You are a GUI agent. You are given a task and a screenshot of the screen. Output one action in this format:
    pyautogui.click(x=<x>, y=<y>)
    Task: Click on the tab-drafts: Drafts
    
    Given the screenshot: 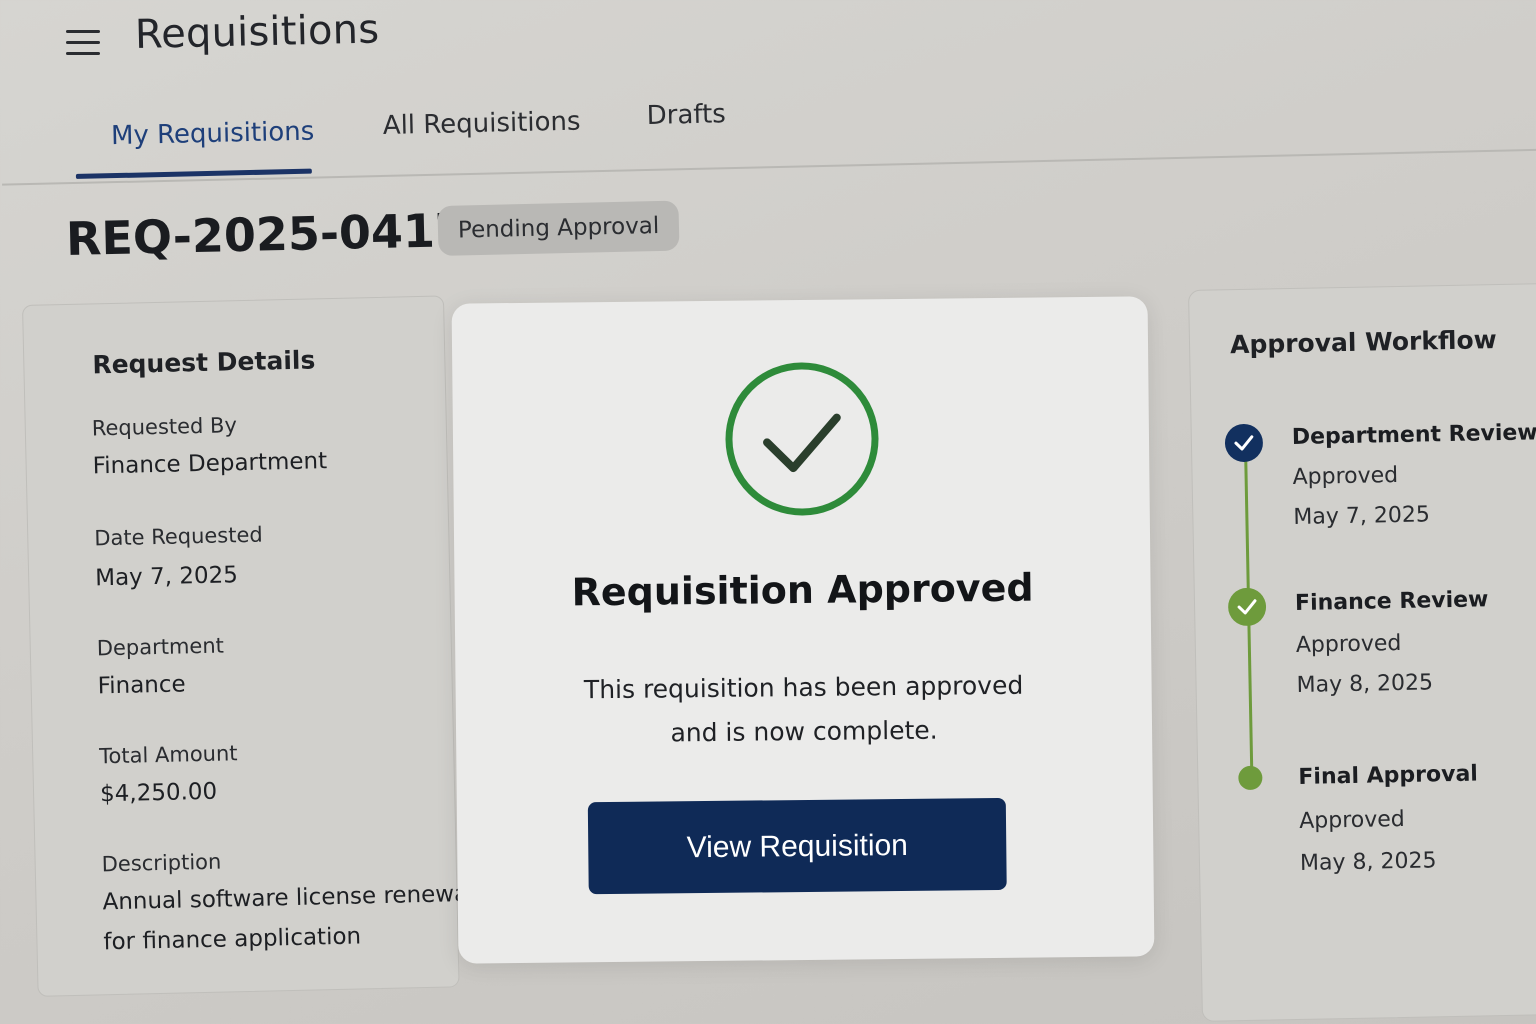 What is the action you would take?
    pyautogui.click(x=686, y=115)
    